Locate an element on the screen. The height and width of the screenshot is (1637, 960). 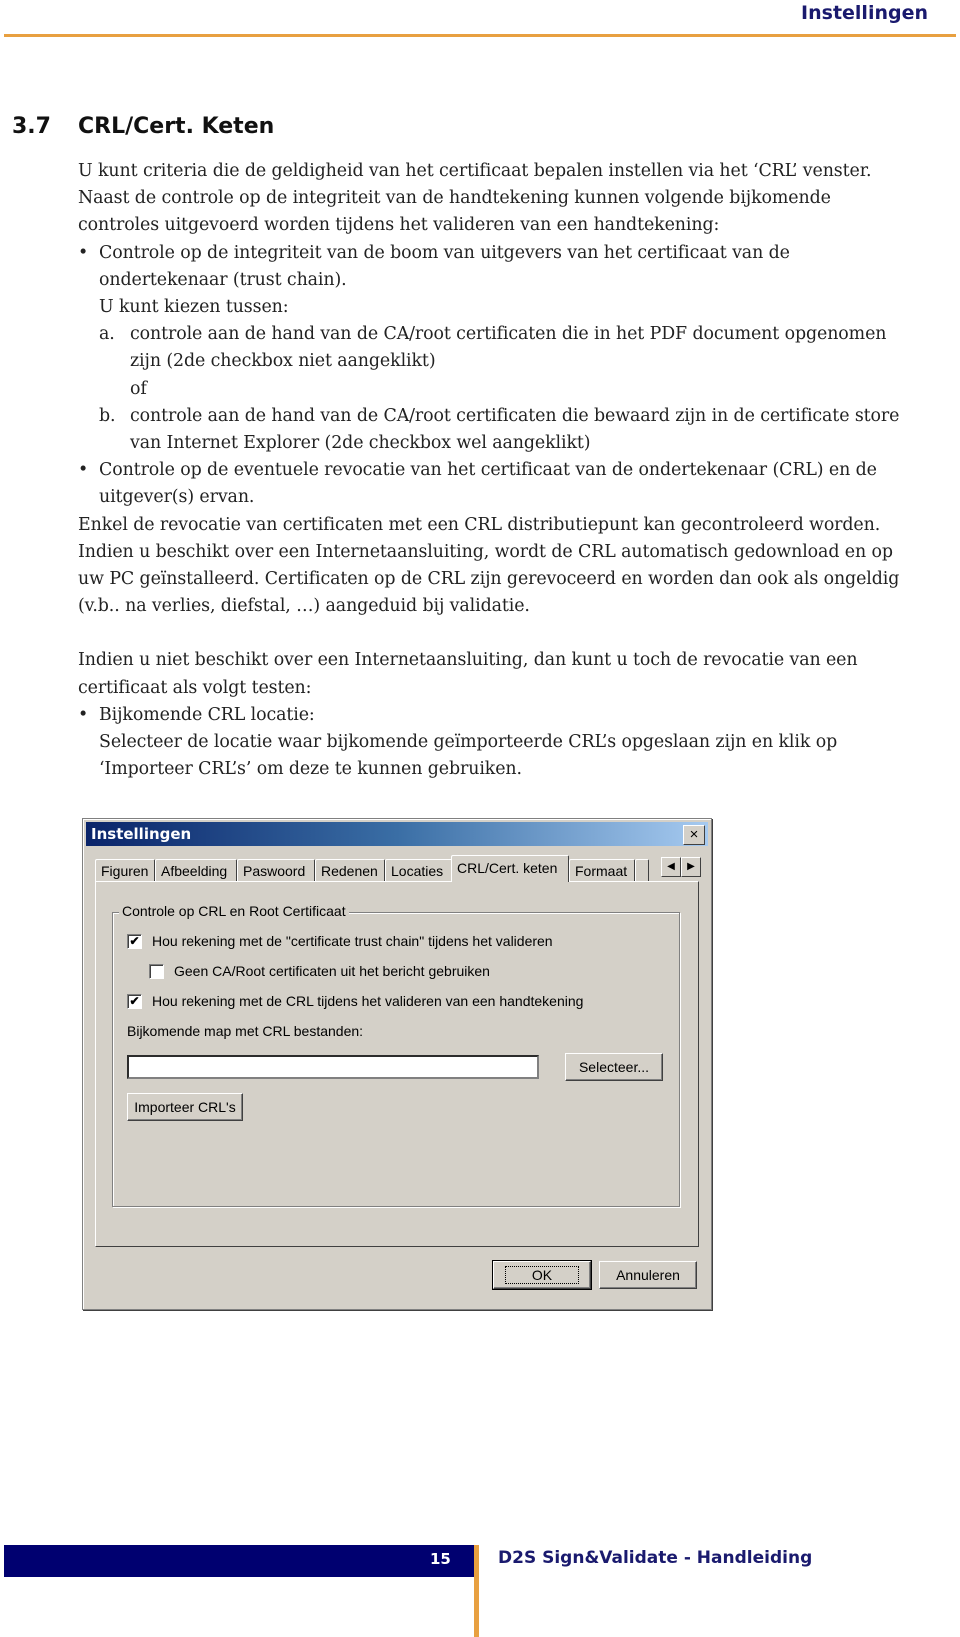
footer-bar is located at coordinates (239, 1561).